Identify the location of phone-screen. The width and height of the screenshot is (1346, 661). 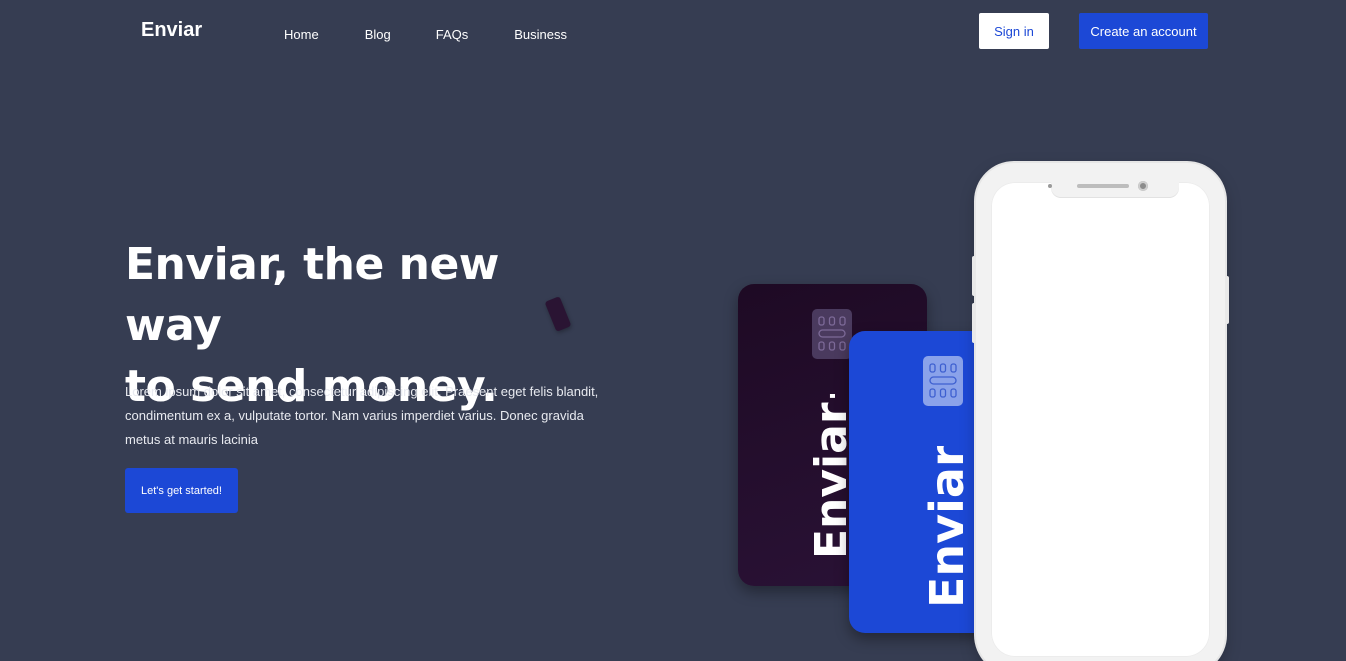
(1100, 419).